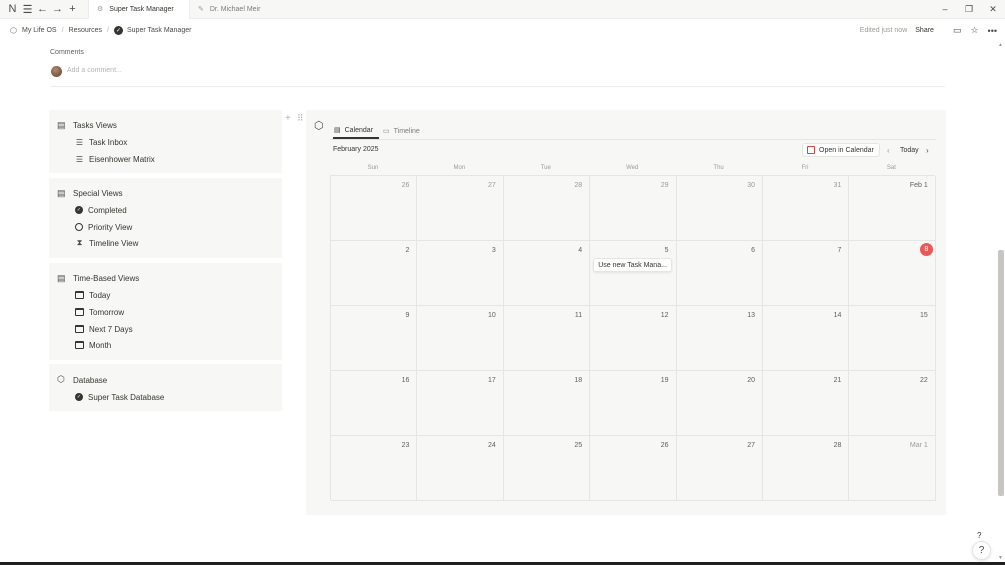 The width and height of the screenshot is (1005, 565). Describe the element at coordinates (806, 403) in the screenshot. I see `calendar-day-cell: 21` at that location.